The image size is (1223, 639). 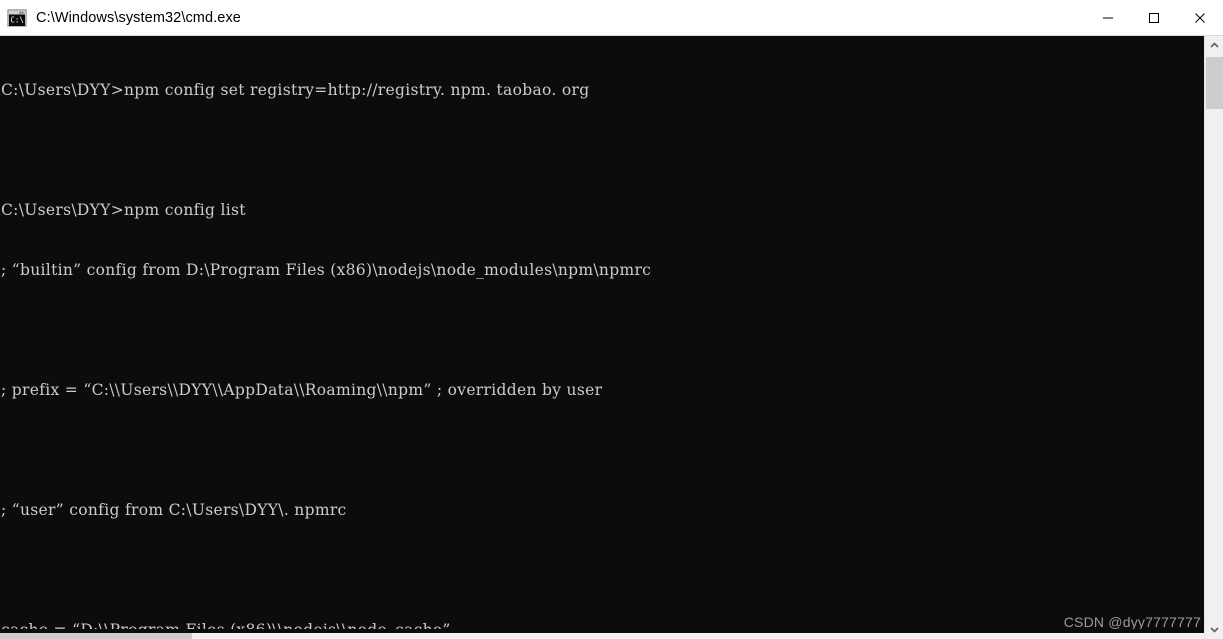 I want to click on close-icon, so click(x=1200, y=17).